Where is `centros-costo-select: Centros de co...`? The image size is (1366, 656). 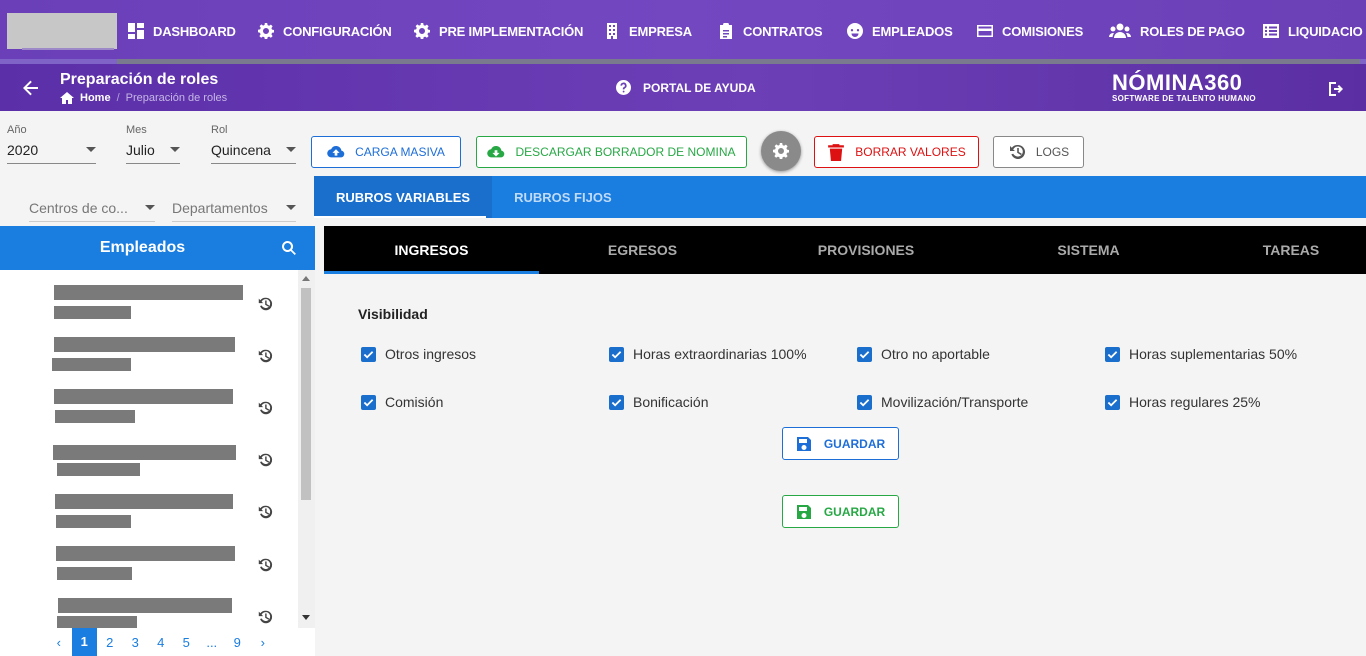
centros-costo-select: Centros de co... is located at coordinates (92, 208).